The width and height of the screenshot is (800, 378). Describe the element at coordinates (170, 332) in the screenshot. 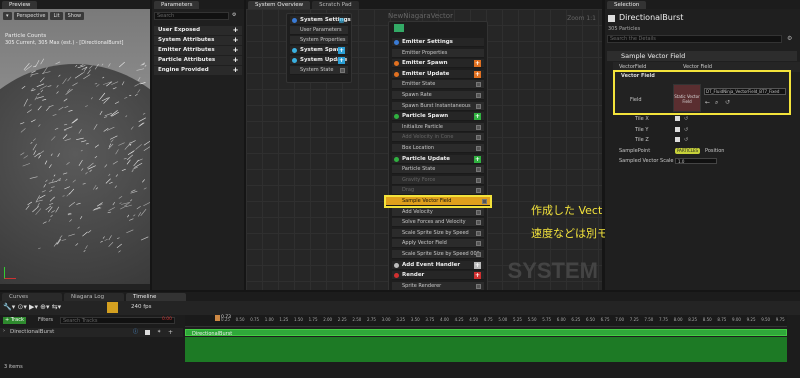

I see `track-add-icon: +` at that location.